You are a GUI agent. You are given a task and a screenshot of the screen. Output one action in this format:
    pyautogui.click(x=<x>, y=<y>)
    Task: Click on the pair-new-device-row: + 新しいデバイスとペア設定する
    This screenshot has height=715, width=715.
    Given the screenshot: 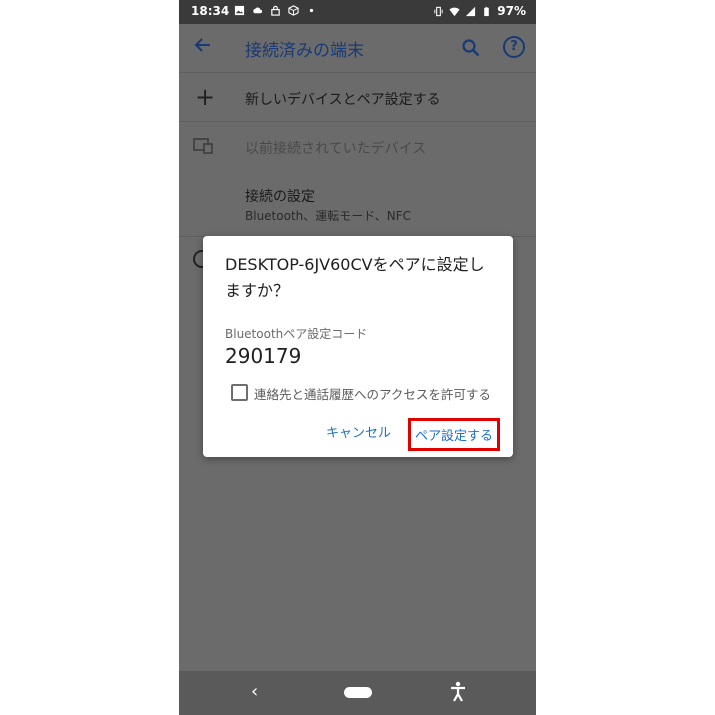 What is the action you would take?
    pyautogui.click(x=357, y=97)
    